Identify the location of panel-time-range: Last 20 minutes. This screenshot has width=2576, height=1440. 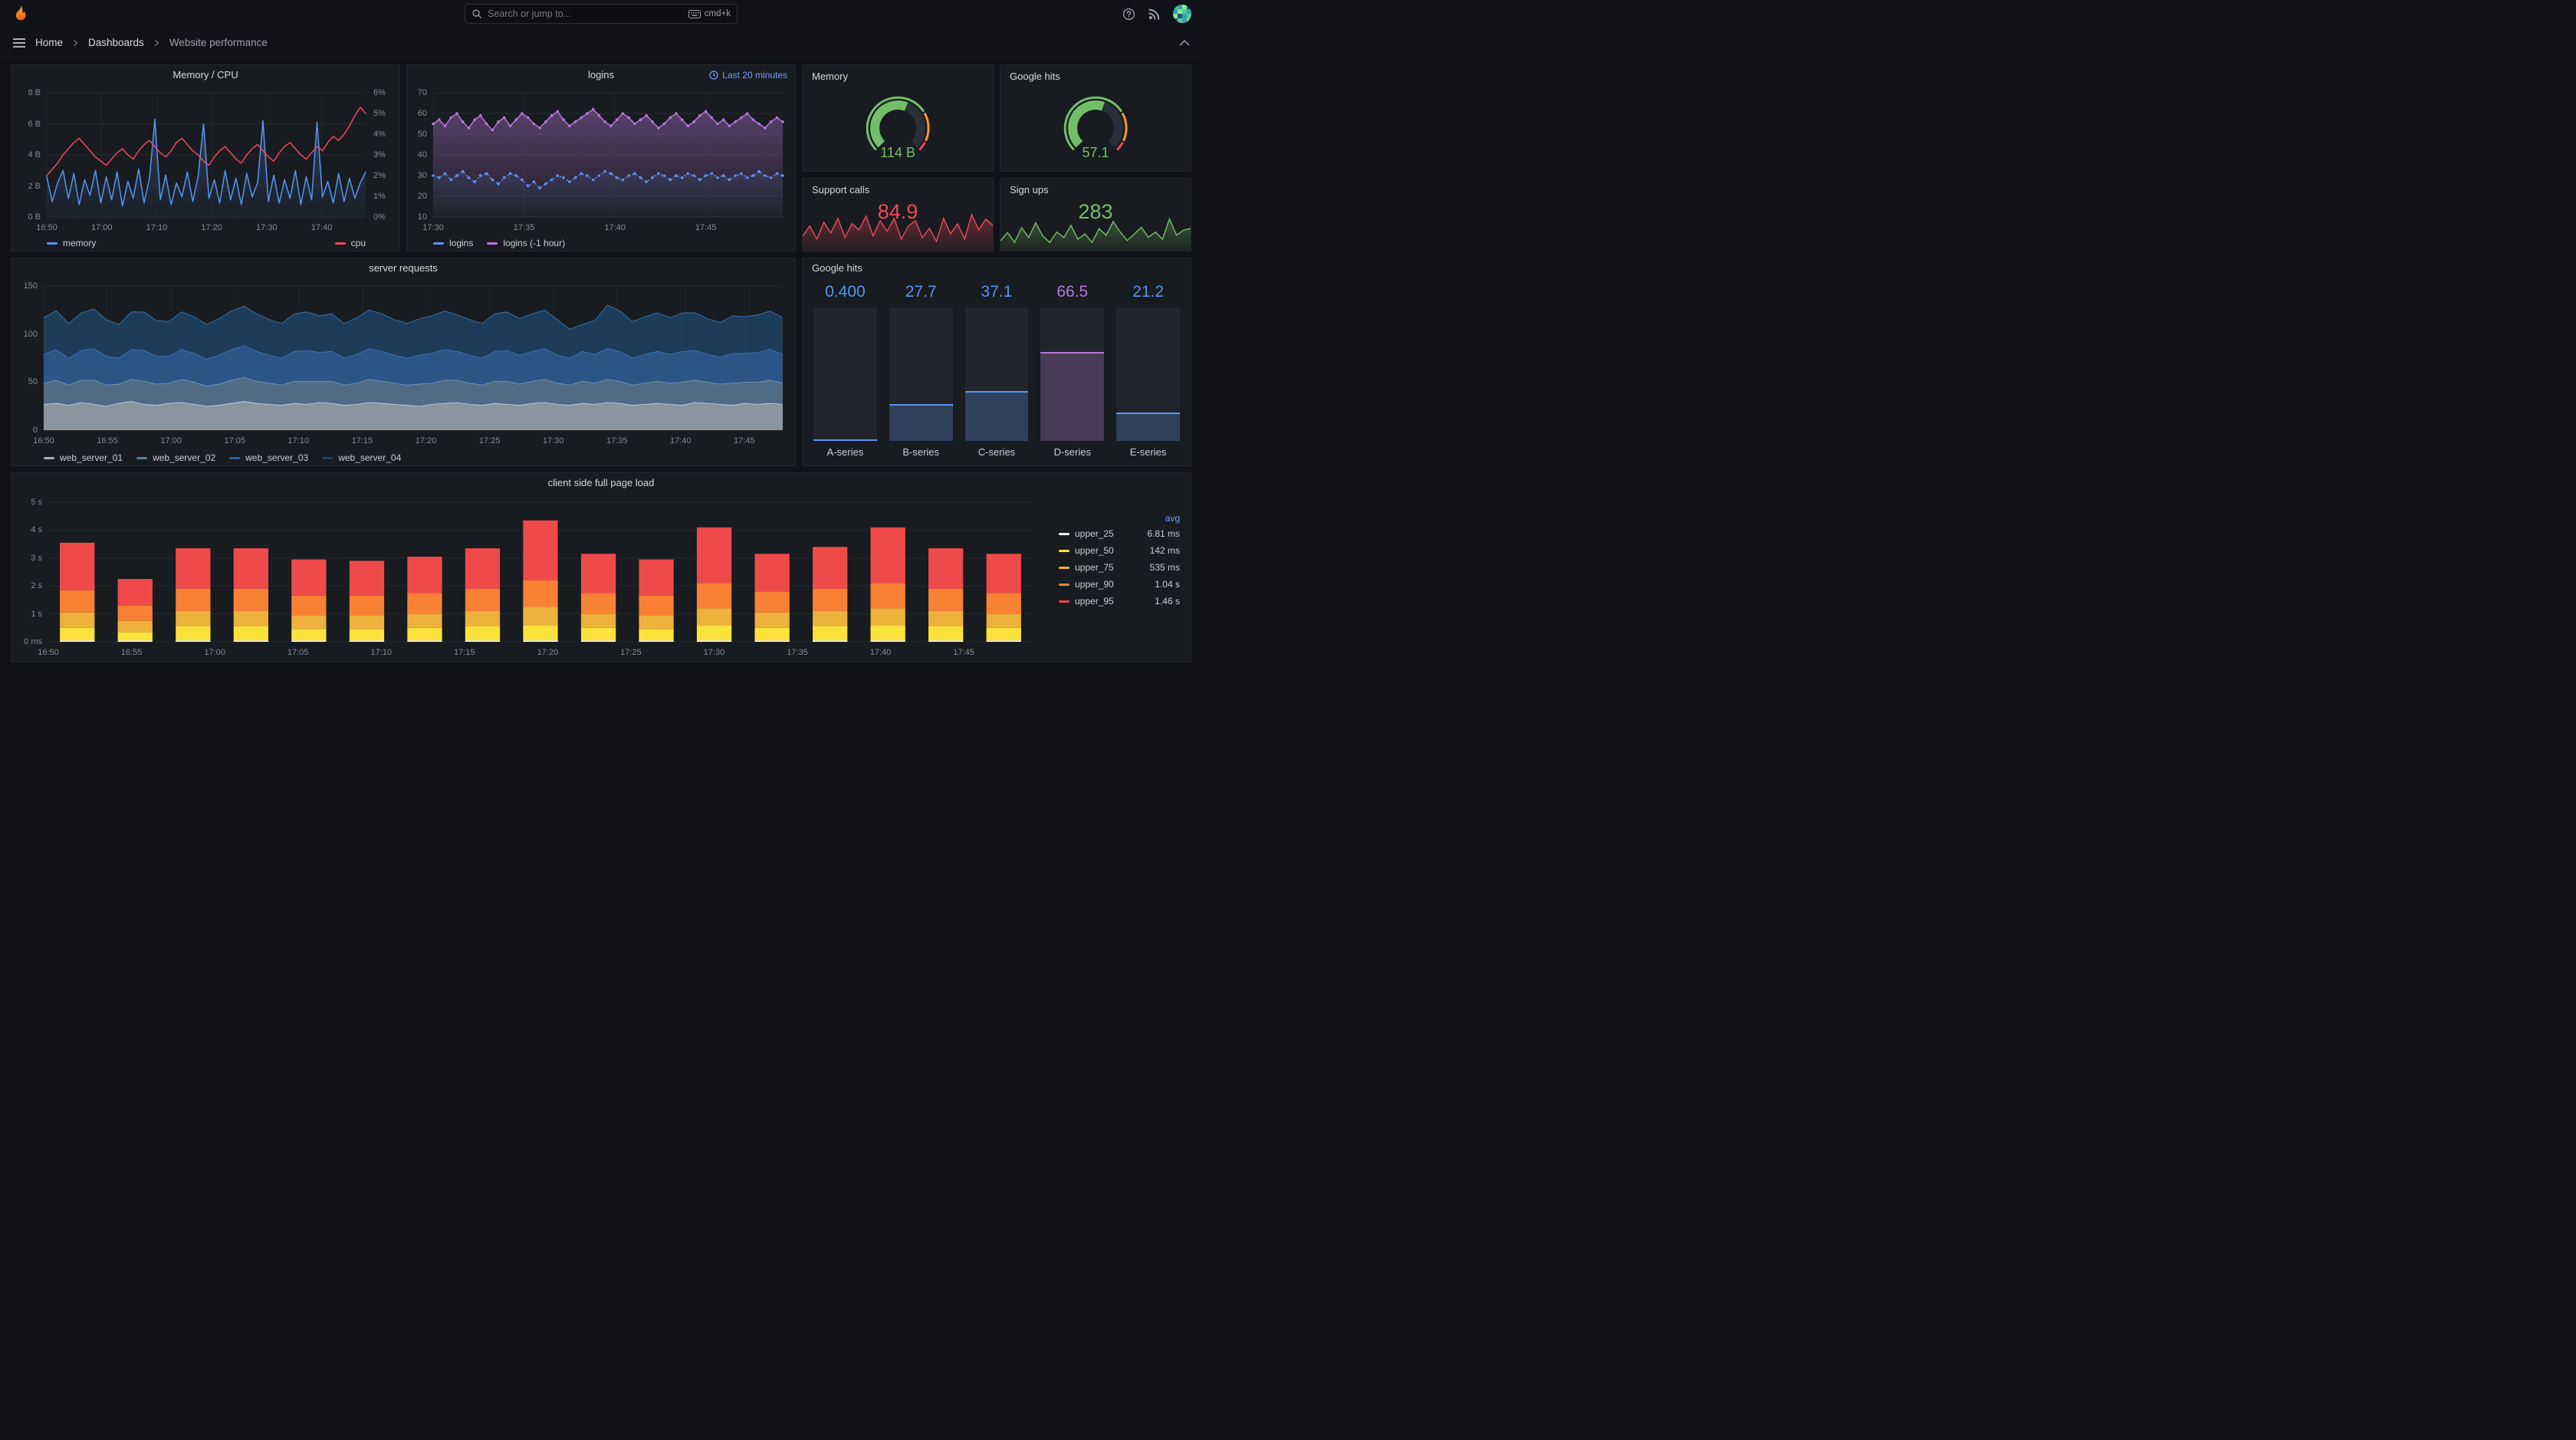
(748, 75).